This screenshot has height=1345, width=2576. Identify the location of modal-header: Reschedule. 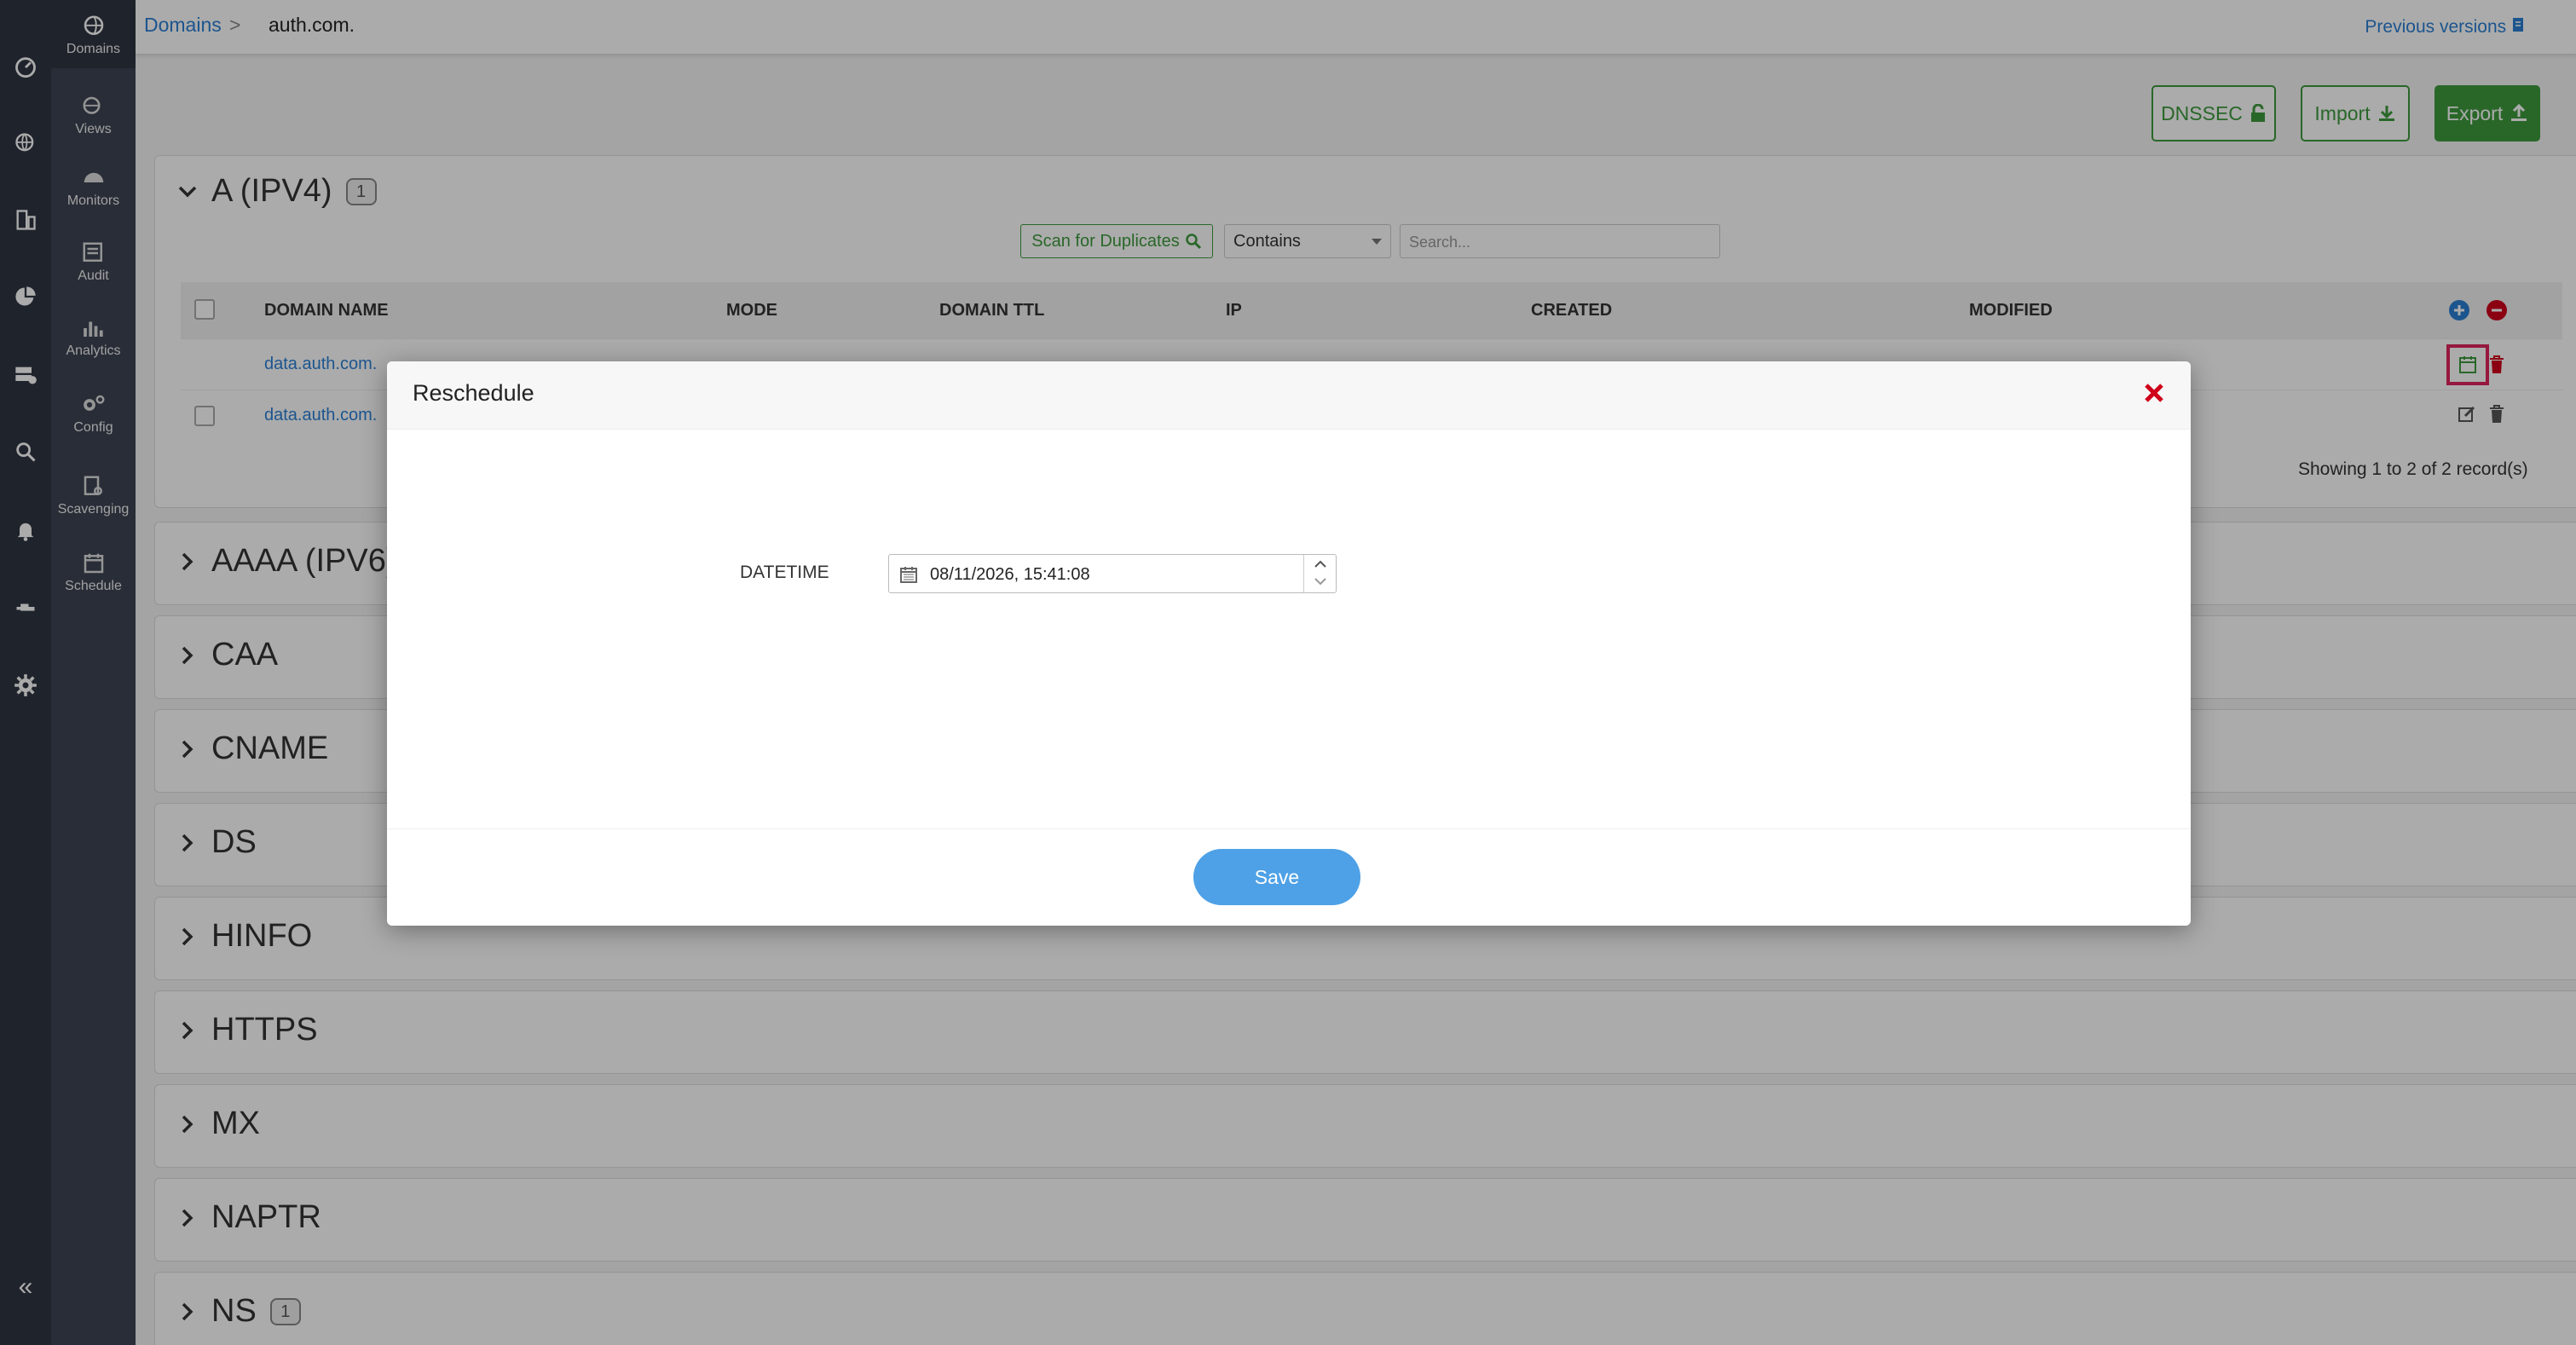
(1289, 395).